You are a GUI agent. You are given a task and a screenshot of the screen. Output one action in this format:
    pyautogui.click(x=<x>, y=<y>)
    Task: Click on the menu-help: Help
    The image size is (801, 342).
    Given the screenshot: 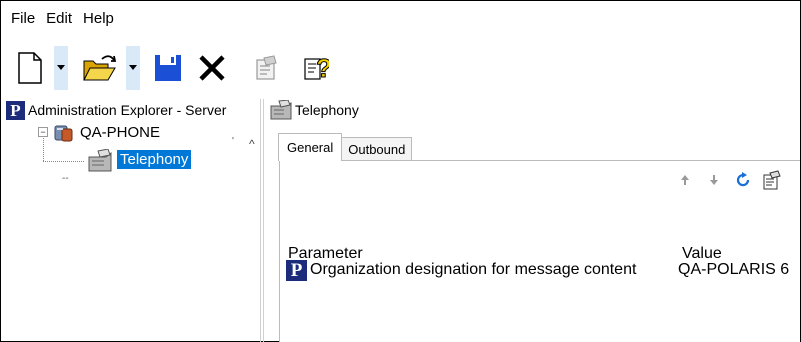 What is the action you would take?
    pyautogui.click(x=98, y=18)
    